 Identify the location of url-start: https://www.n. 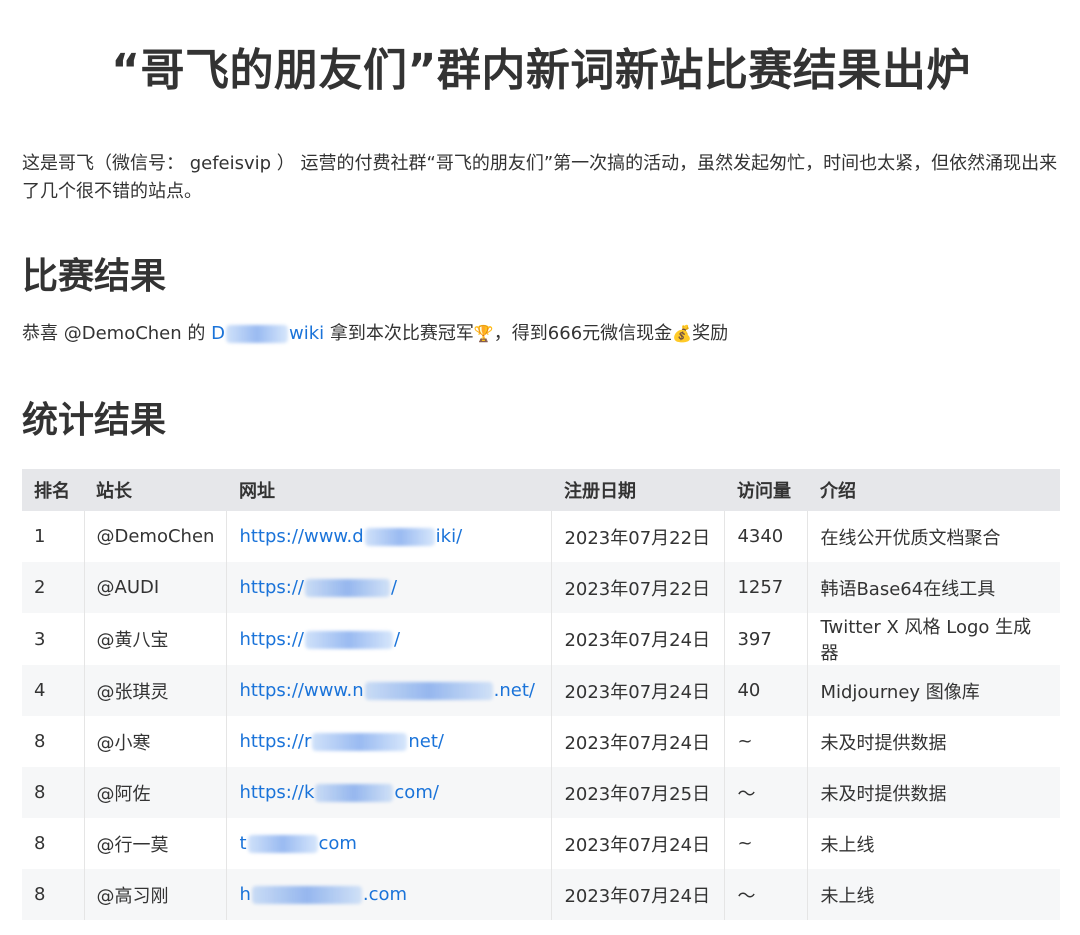
(301, 690).